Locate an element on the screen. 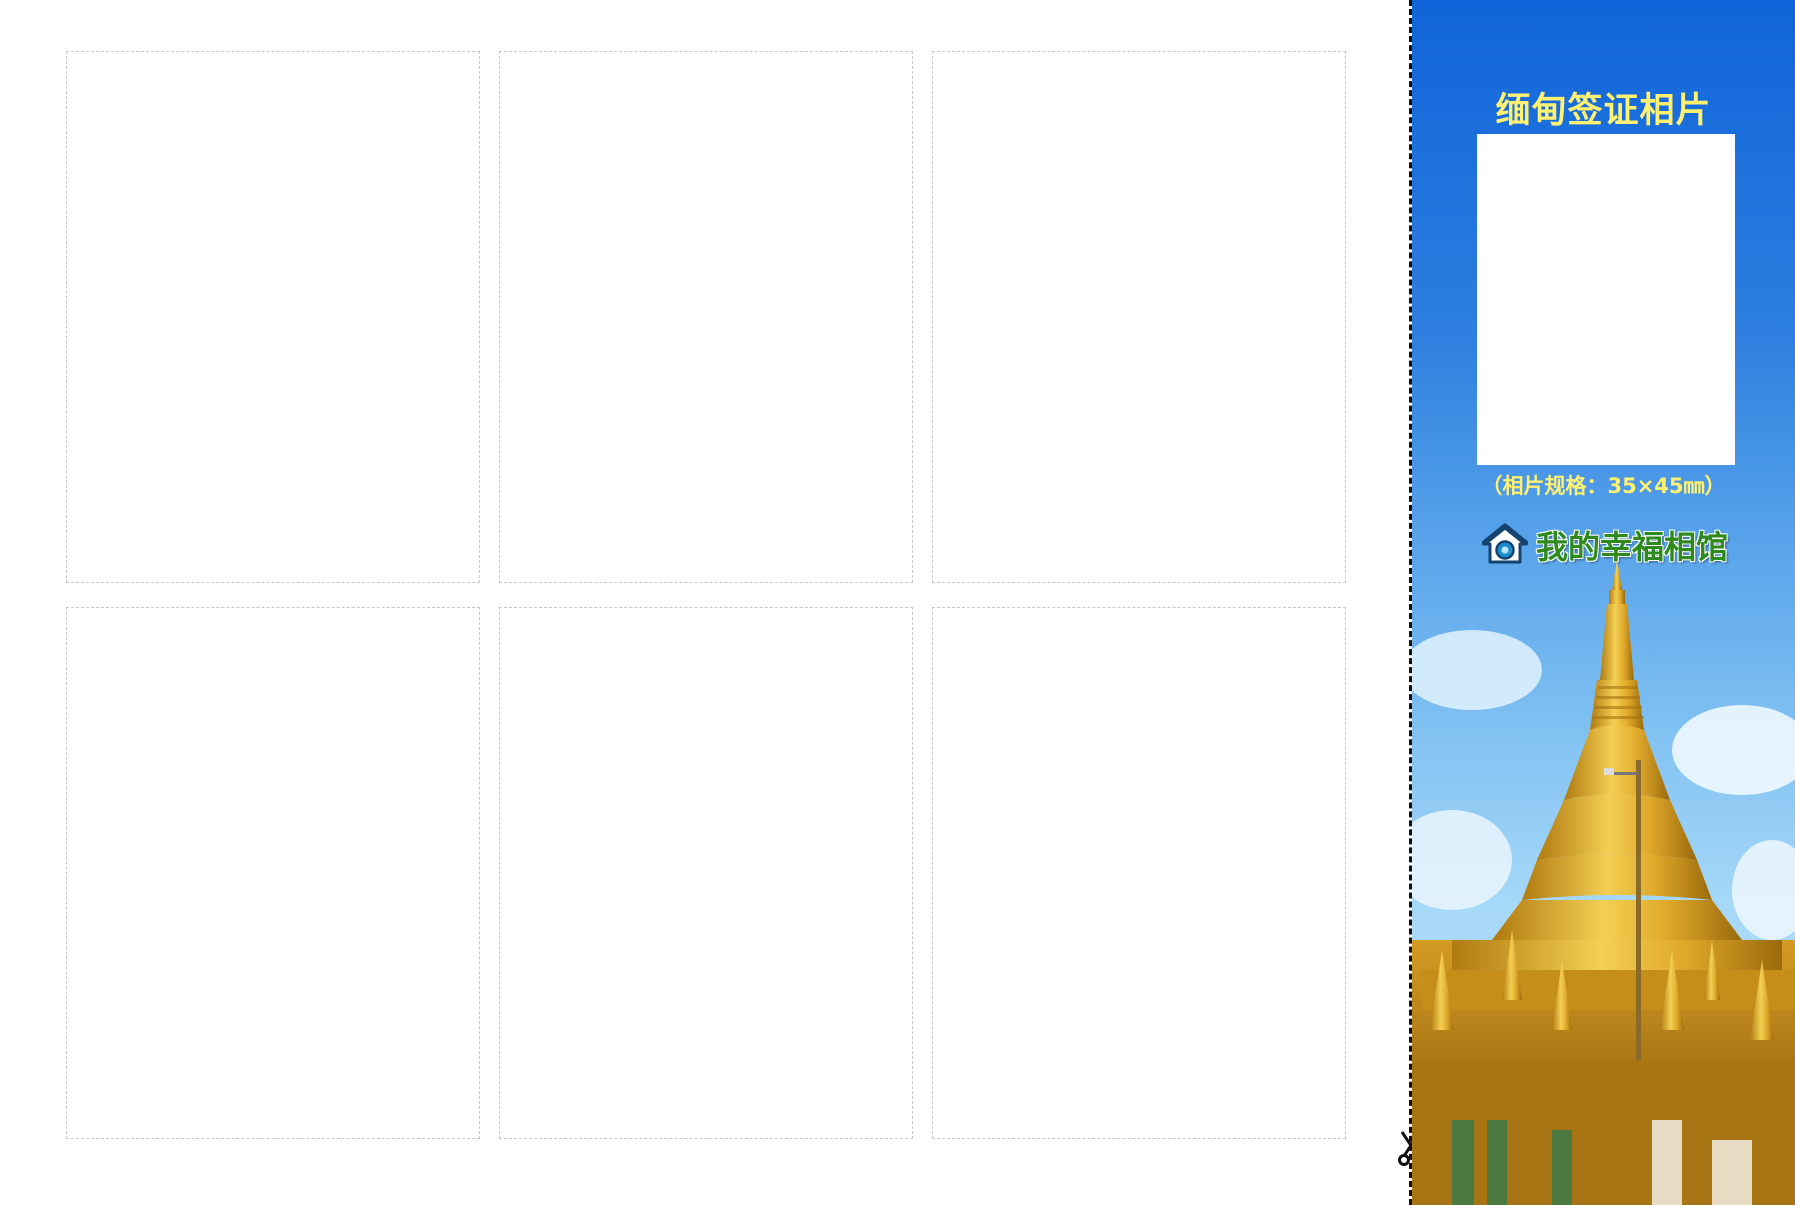 This screenshot has height=1205, width=1795. photo-spec-text: （相片规格：35×45㎜） is located at coordinates (1603, 486).